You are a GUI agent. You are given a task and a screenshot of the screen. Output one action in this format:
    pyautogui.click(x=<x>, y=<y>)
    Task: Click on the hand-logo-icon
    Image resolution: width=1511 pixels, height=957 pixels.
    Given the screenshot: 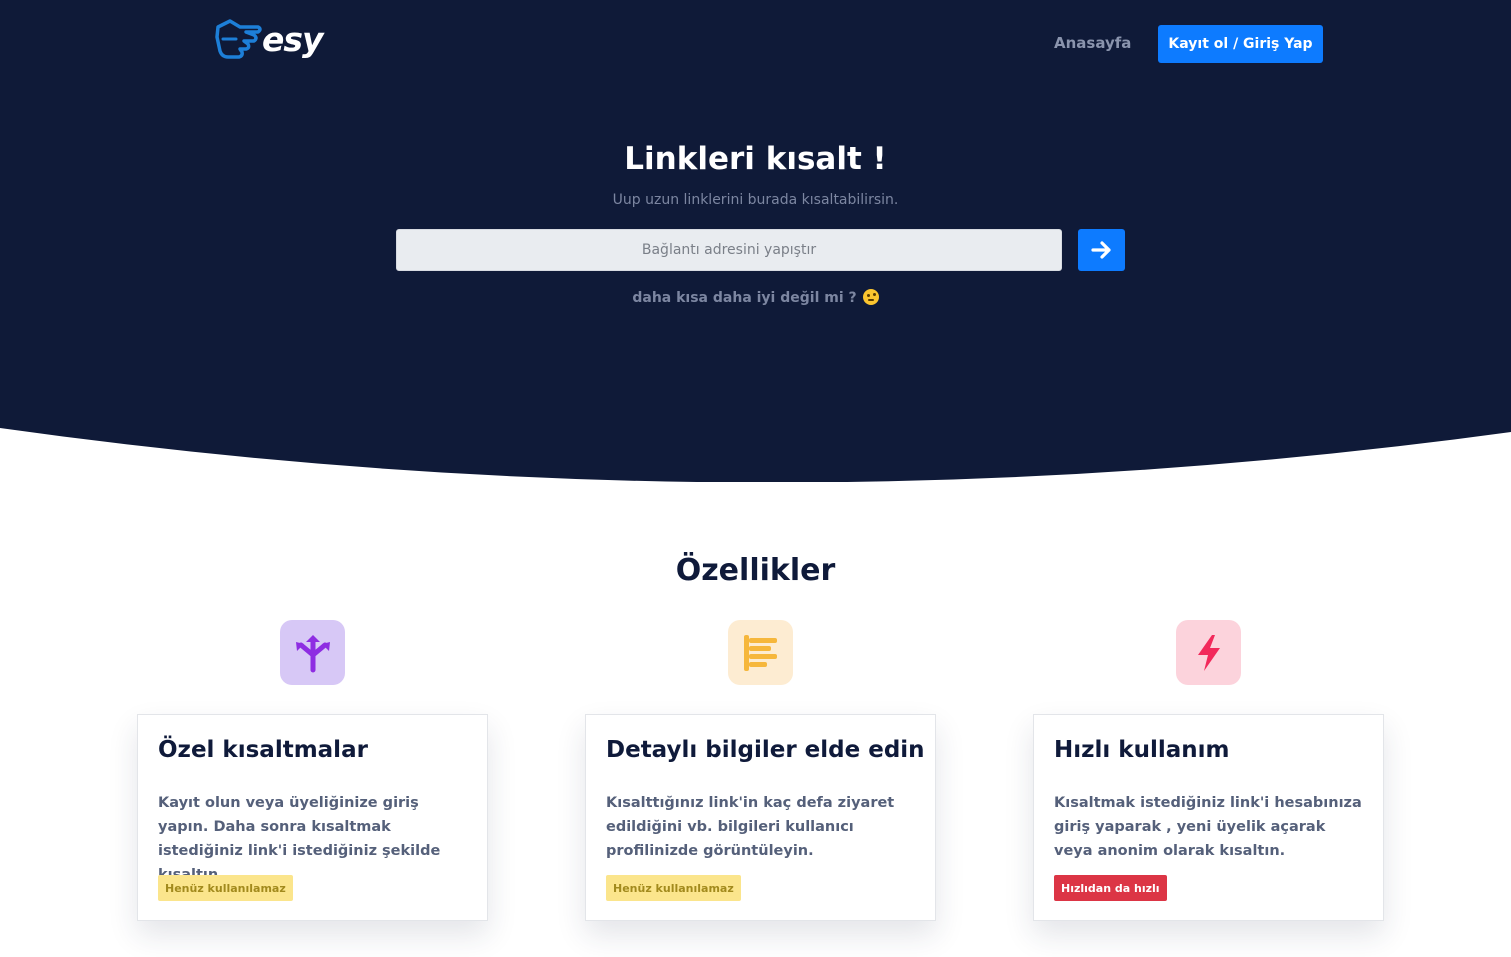 What is the action you would take?
    pyautogui.click(x=238, y=39)
    